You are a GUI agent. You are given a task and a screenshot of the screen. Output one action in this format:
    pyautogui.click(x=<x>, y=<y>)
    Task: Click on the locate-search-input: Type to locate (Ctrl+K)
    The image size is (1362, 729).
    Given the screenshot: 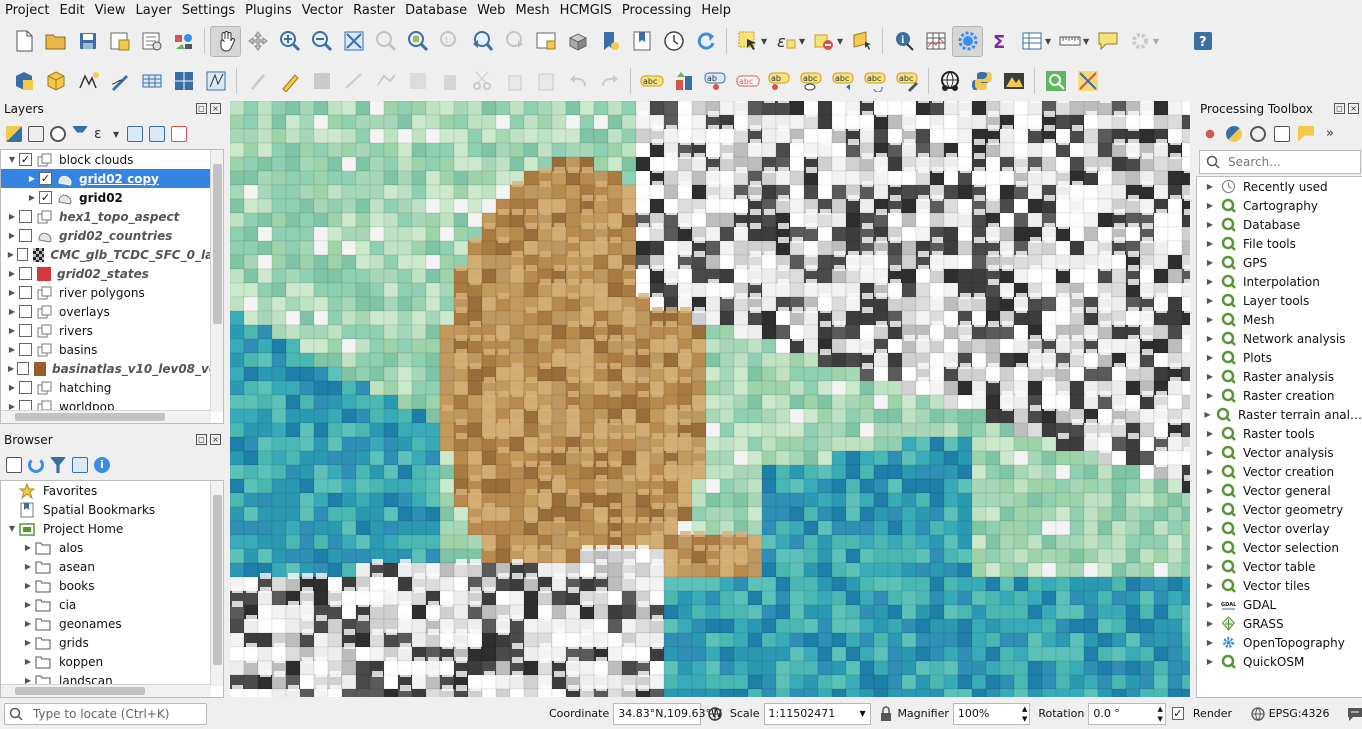 What is the action you would take?
    pyautogui.click(x=105, y=713)
    